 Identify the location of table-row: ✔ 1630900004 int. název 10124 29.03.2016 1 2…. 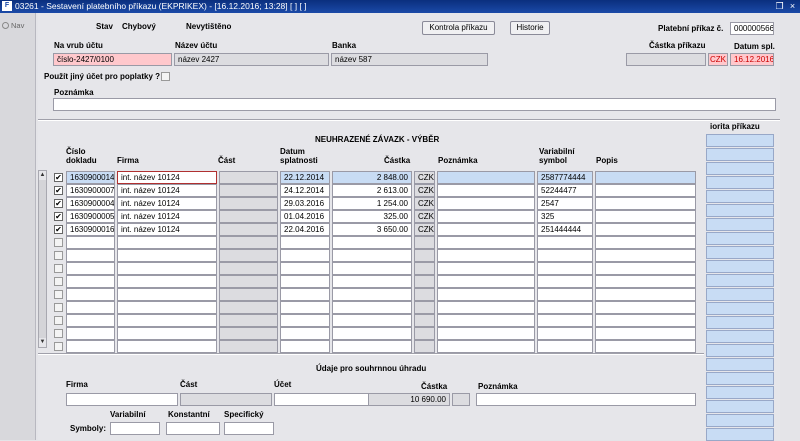
(371, 203).